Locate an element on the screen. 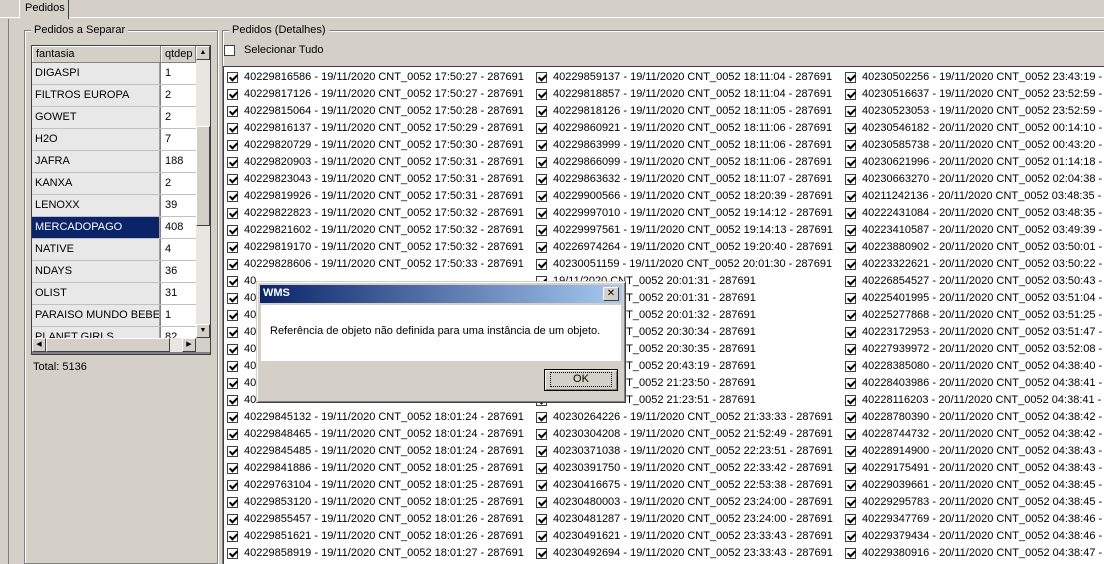  checkbox-box is located at coordinates (229, 50).